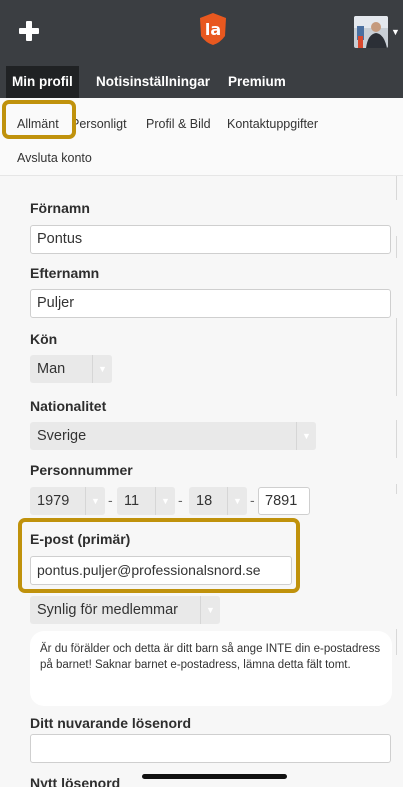  I want to click on tab-notisinstallningar: Notisinställningar, so click(153, 82).